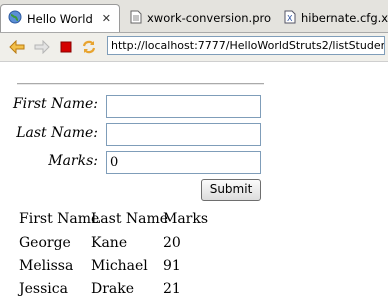  Describe the element at coordinates (59, 219) in the screenshot. I see `table-header-first-name: First Name` at that location.